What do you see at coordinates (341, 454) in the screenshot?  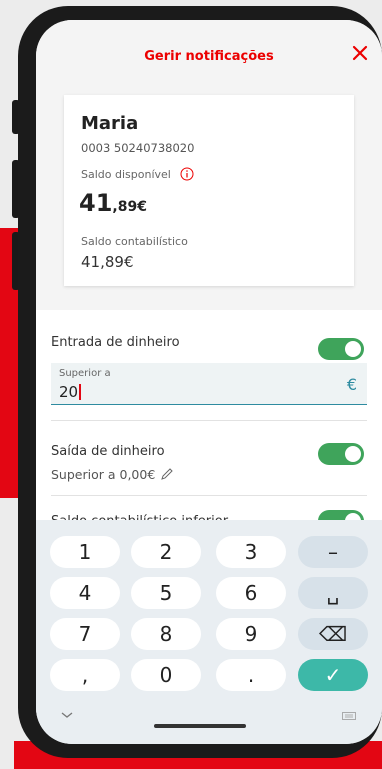 I see `outgoing-toggle` at bounding box center [341, 454].